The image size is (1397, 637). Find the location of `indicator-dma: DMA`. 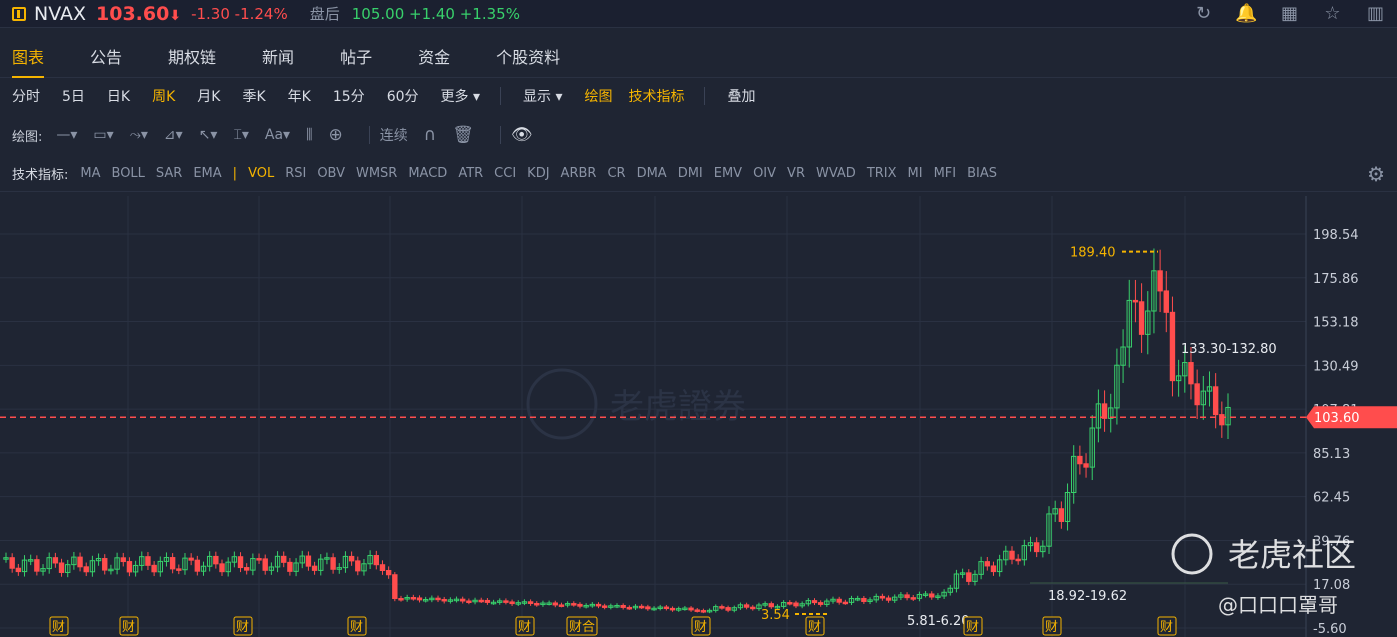

indicator-dma: DMA is located at coordinates (652, 173).